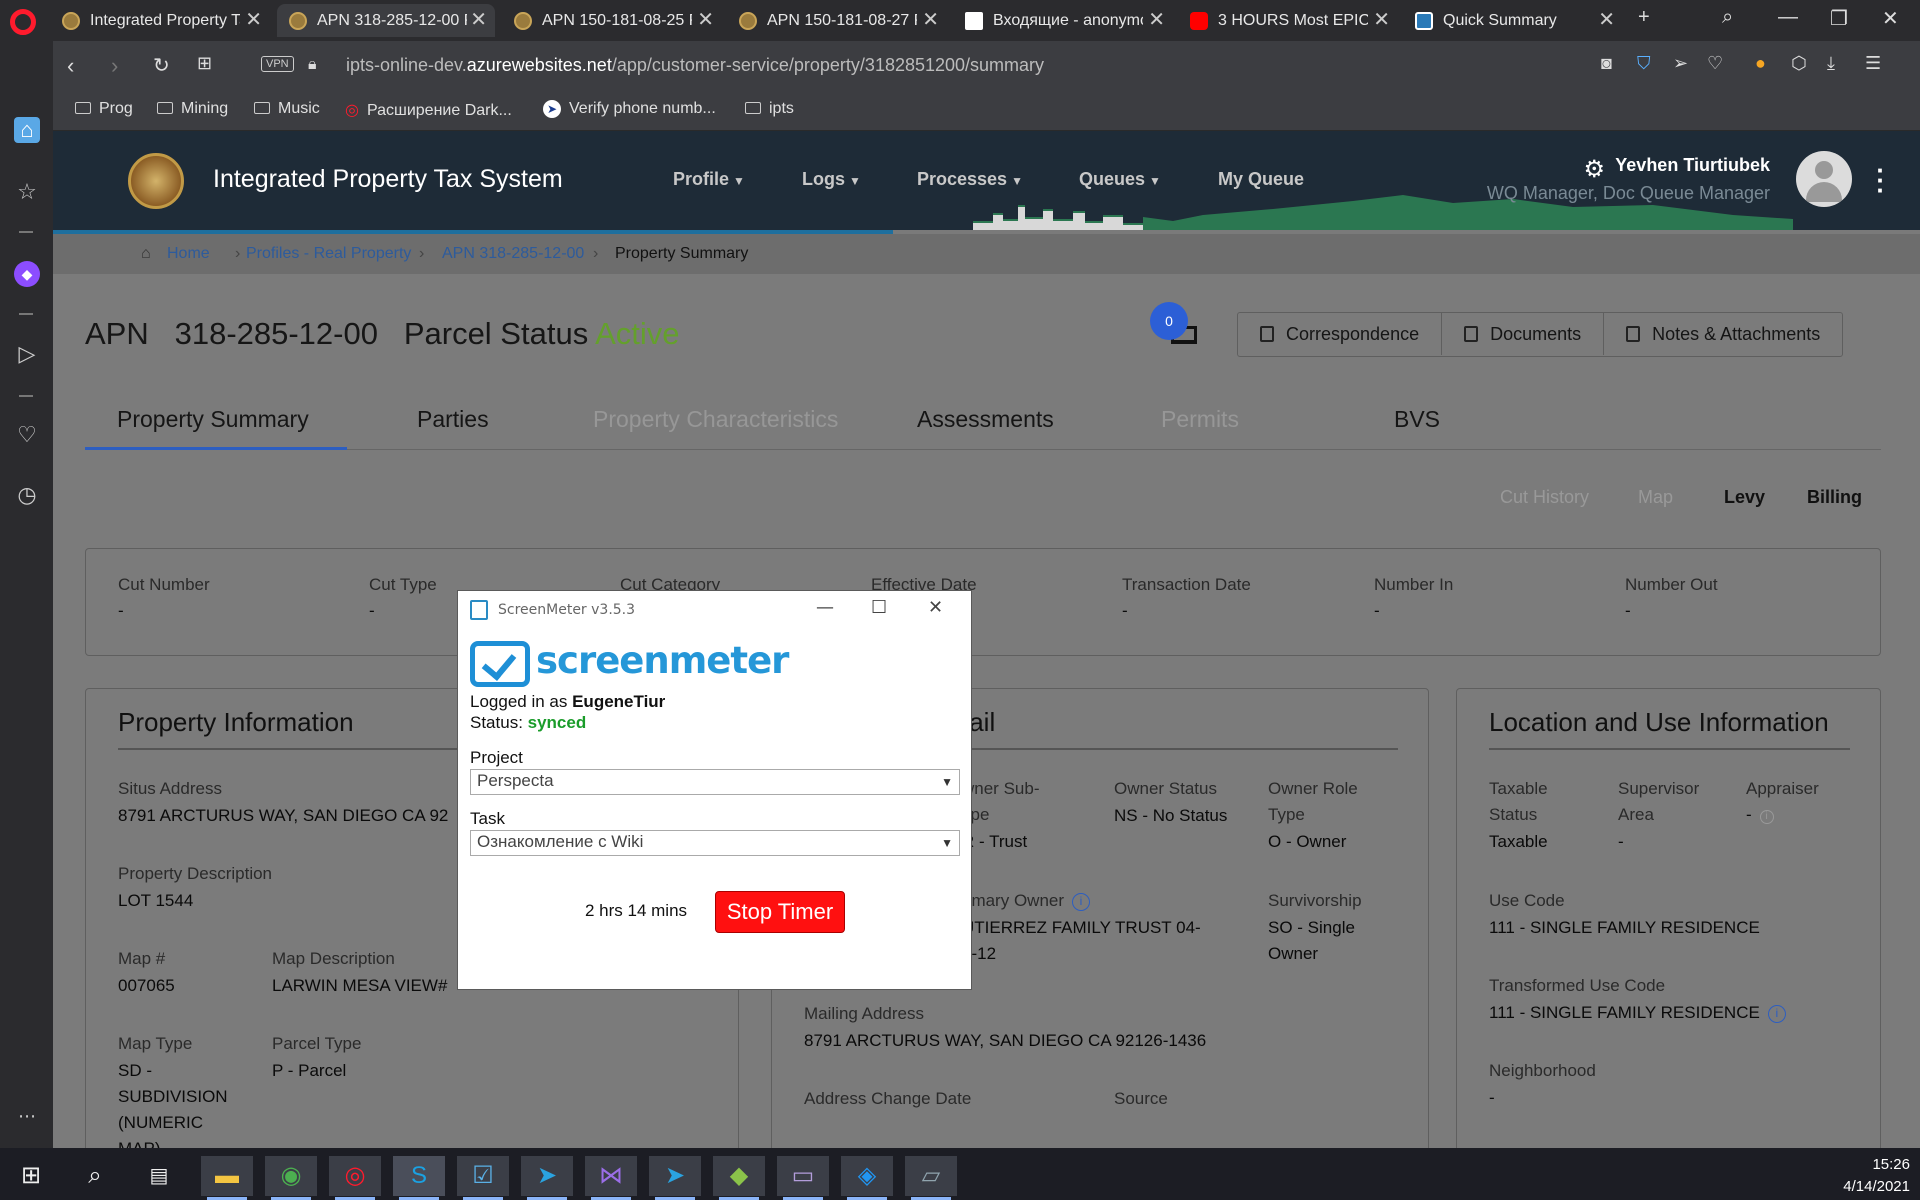 The image size is (1920, 1200). Describe the element at coordinates (1513, 20) in the screenshot. I see `browser-tab: Quick Summary ✕` at that location.